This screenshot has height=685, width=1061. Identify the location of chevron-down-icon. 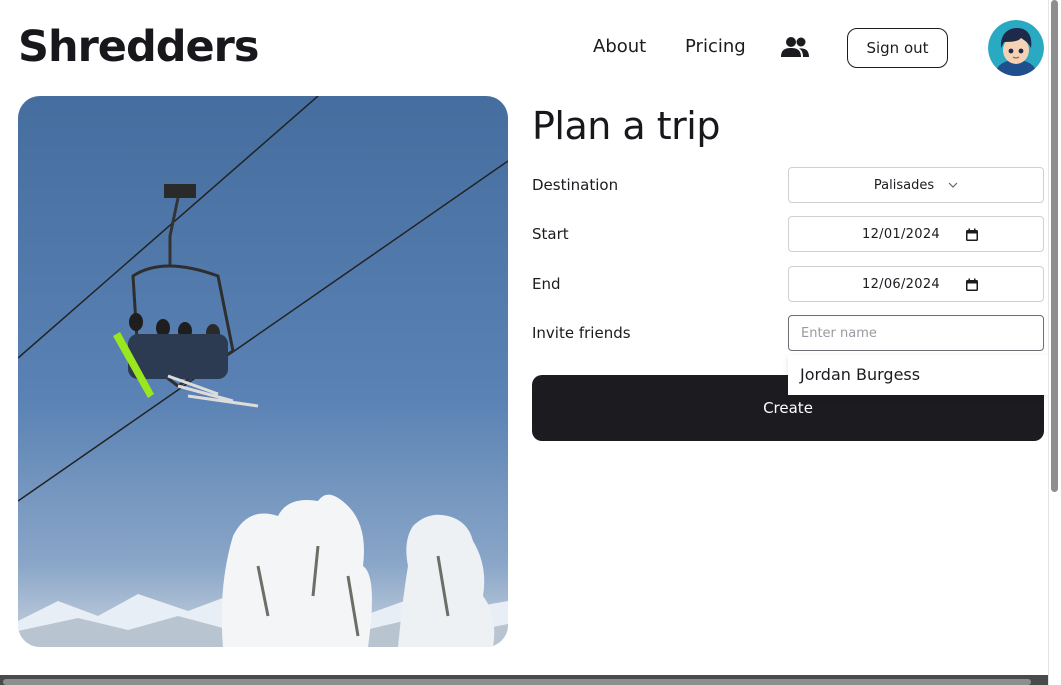
(953, 185).